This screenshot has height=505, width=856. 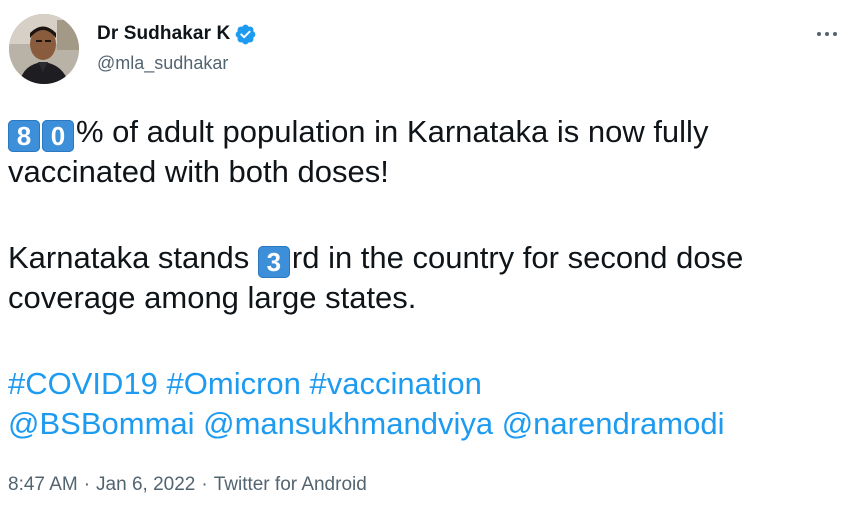 What do you see at coordinates (162, 63) in the screenshot?
I see `author-handle: @mla_sudhakar` at bounding box center [162, 63].